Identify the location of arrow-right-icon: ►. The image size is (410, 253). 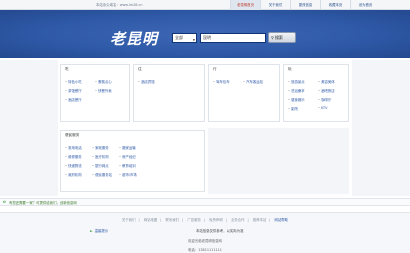
(91, 231).